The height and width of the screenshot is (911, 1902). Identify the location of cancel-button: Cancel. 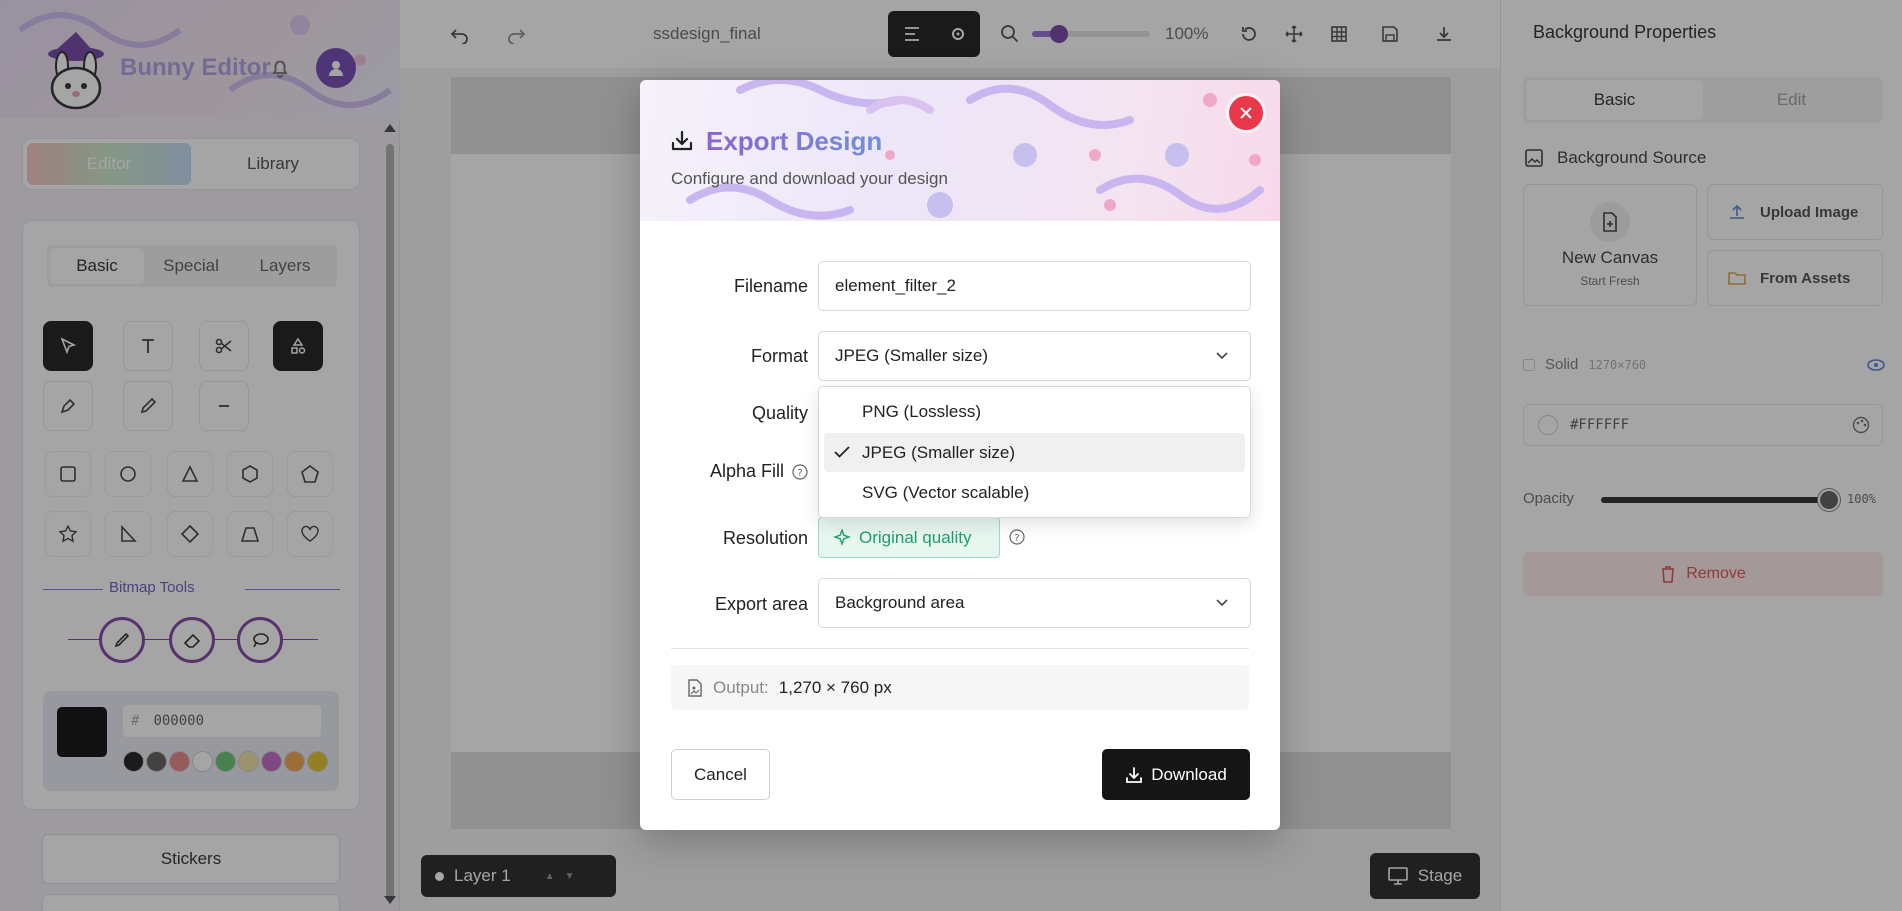
(720, 774).